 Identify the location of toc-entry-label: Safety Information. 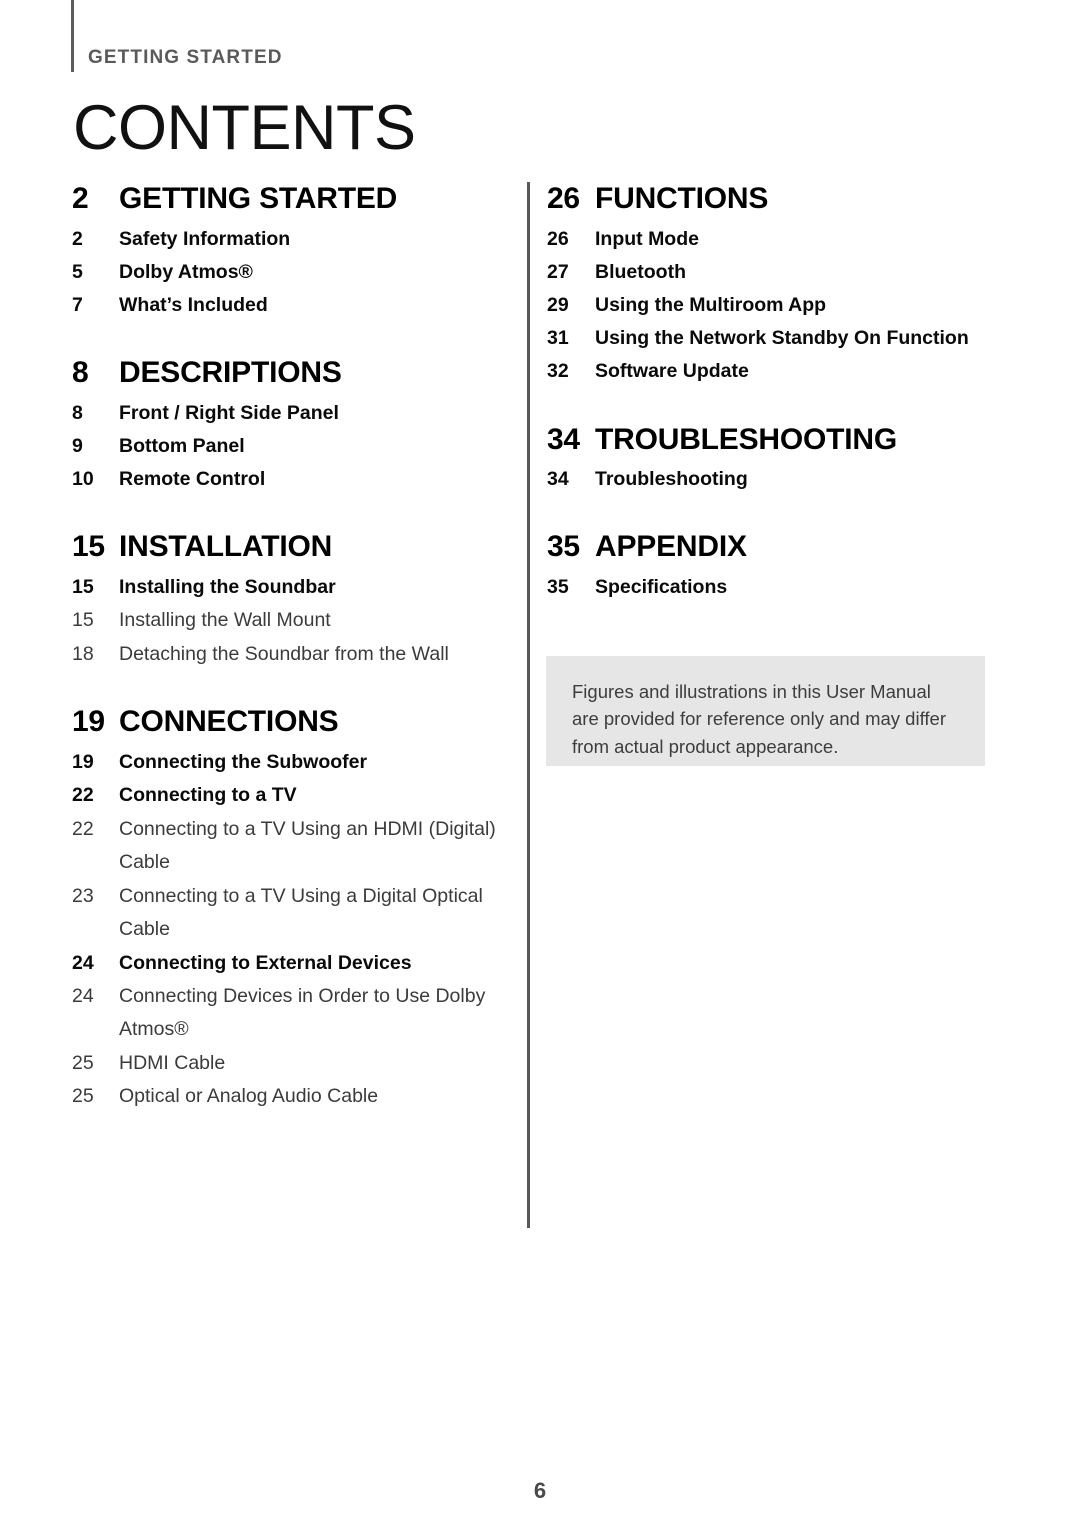
(205, 238).